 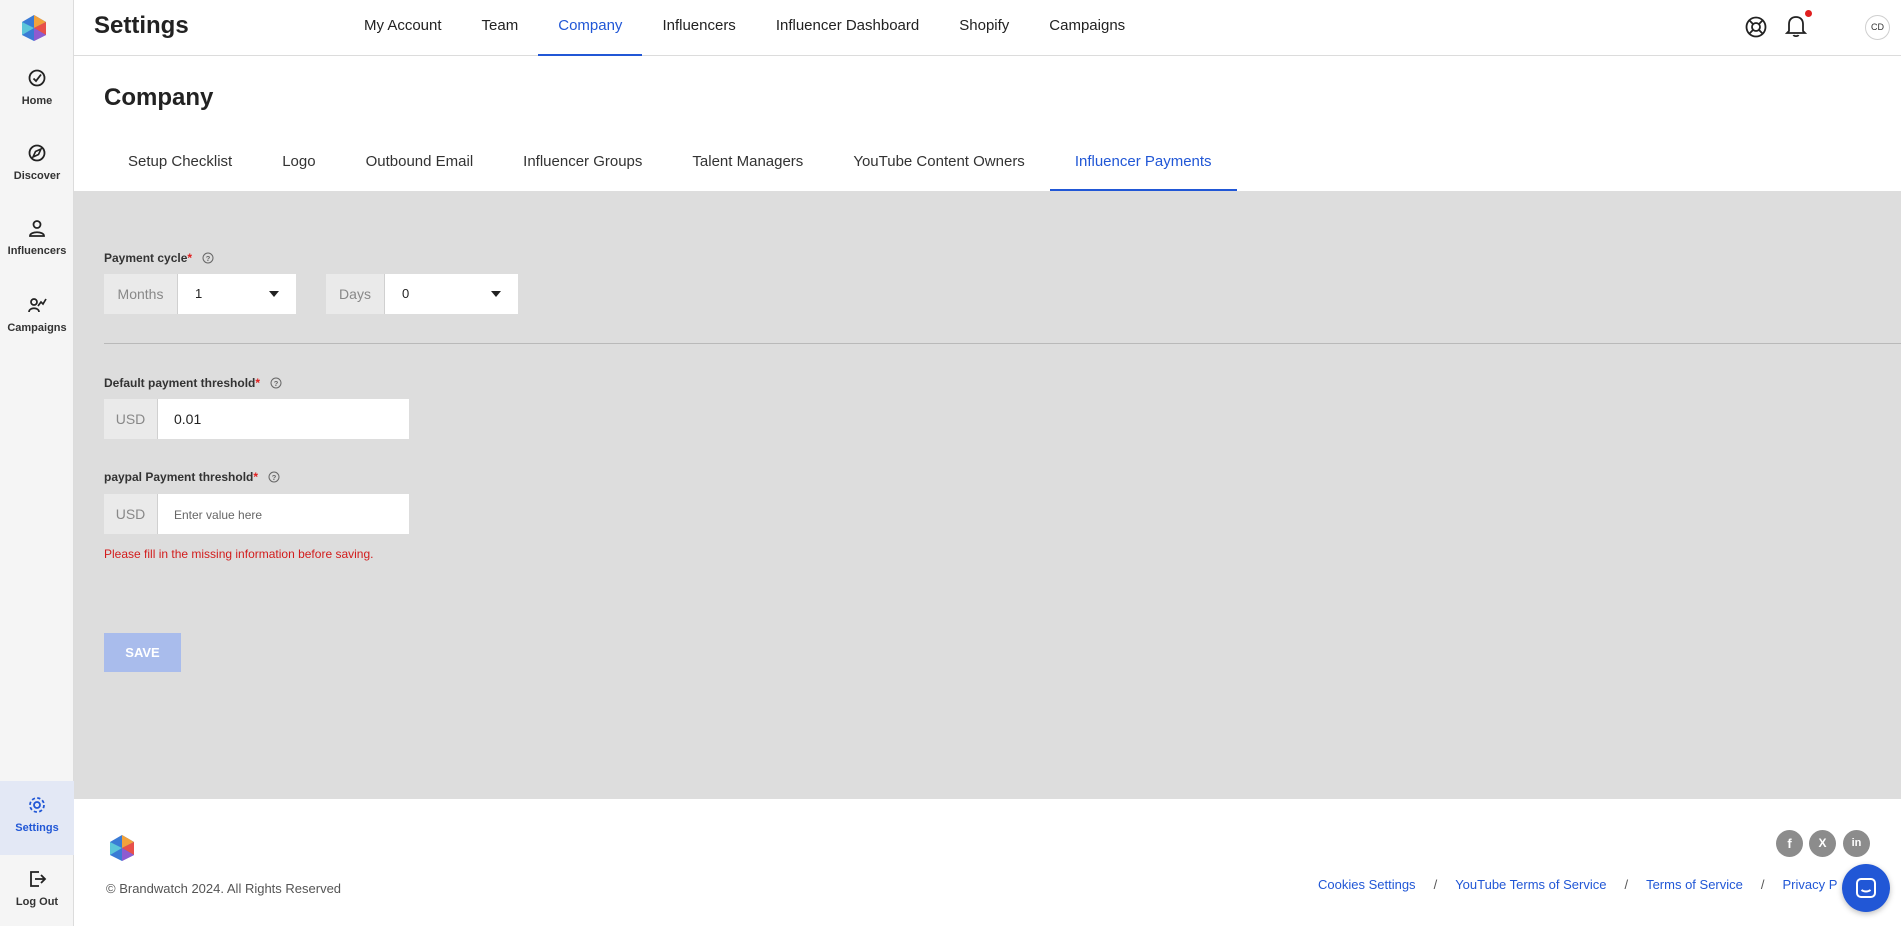 What do you see at coordinates (1530, 884) in the screenshot?
I see `link-youtube-terms: YouTube Terms of Service` at bounding box center [1530, 884].